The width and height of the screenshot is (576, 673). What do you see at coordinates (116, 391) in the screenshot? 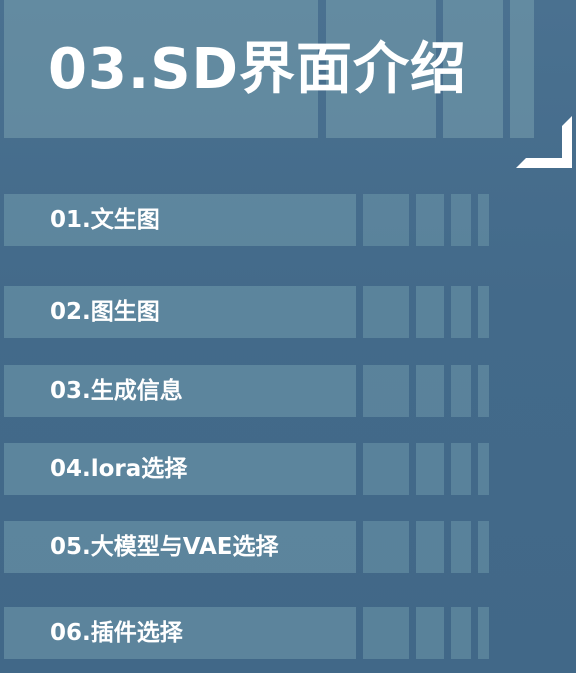
I see `menu-item-label: 03.生成信息` at bounding box center [116, 391].